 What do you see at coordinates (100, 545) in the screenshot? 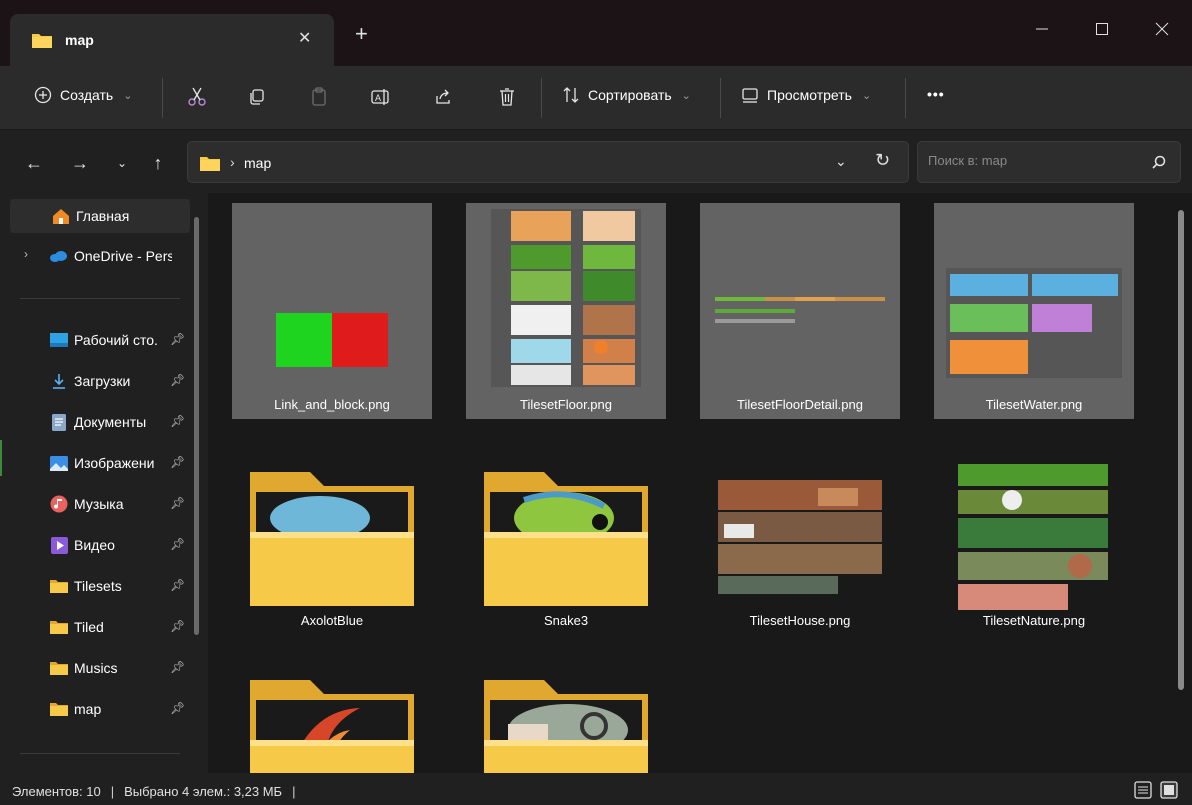
I see `sidebar-item-video: Видео 📌︎` at bounding box center [100, 545].